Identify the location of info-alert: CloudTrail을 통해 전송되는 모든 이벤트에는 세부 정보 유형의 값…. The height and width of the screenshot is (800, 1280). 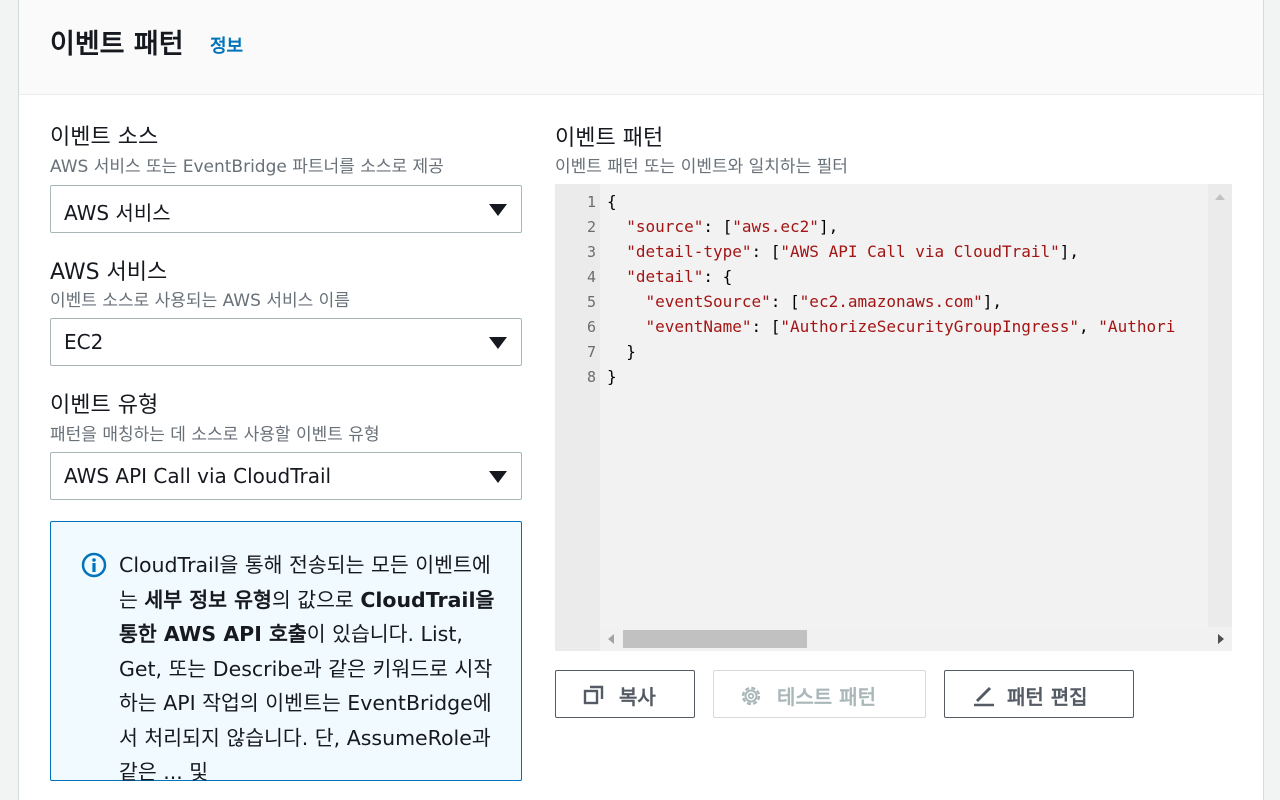
(286, 652).